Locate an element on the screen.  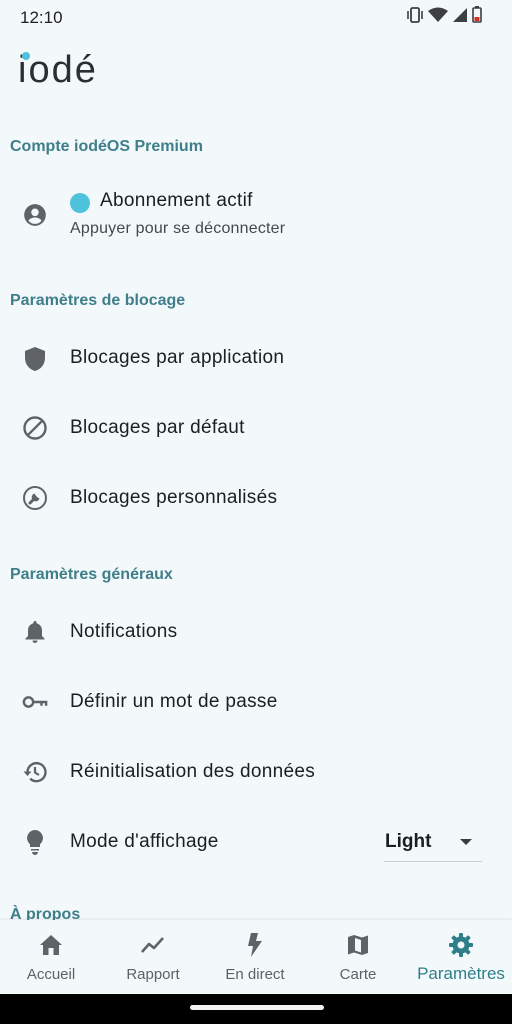
home-gesture-pill is located at coordinates (257, 1007).